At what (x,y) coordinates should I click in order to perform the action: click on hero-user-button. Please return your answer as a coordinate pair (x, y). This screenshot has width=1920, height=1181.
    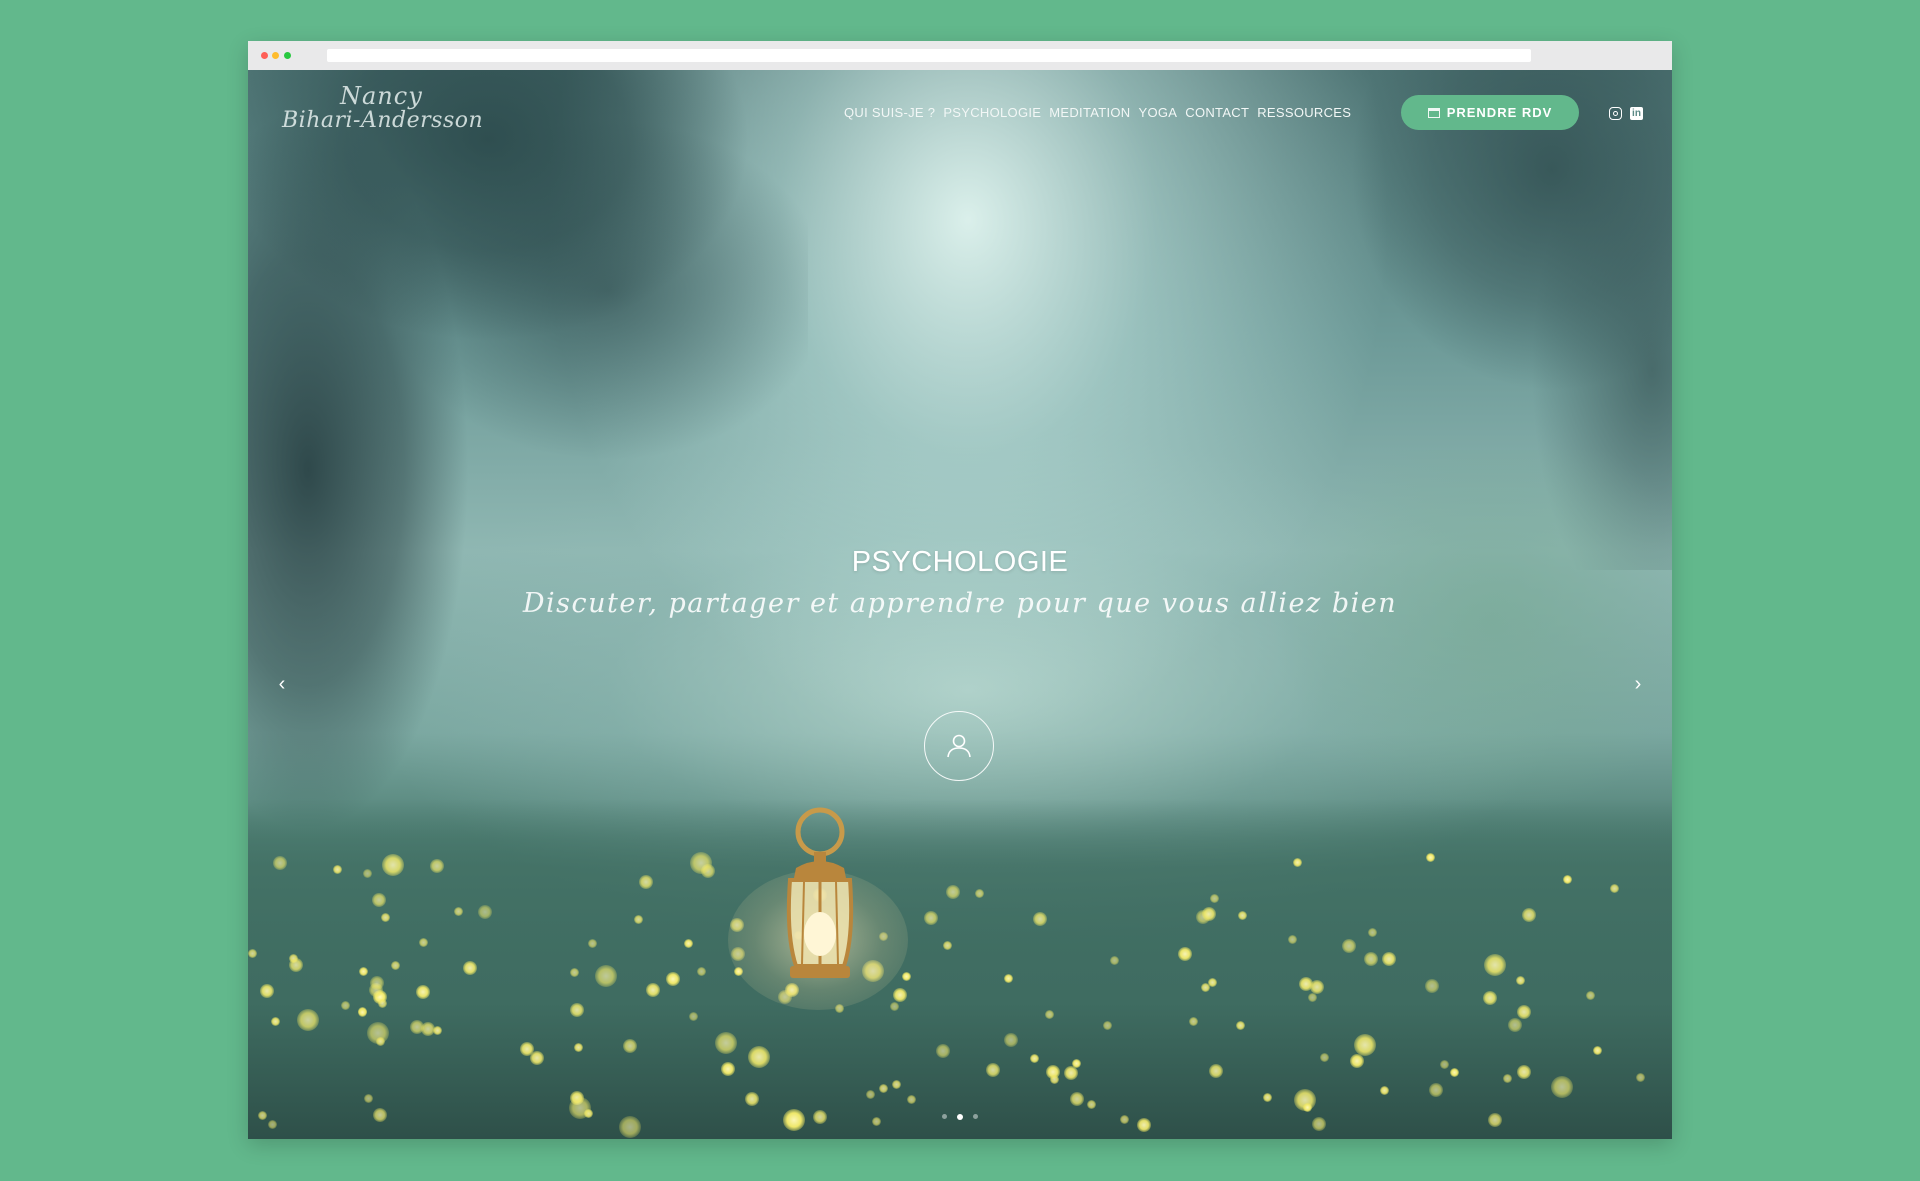
    Looking at the image, I should click on (959, 746).